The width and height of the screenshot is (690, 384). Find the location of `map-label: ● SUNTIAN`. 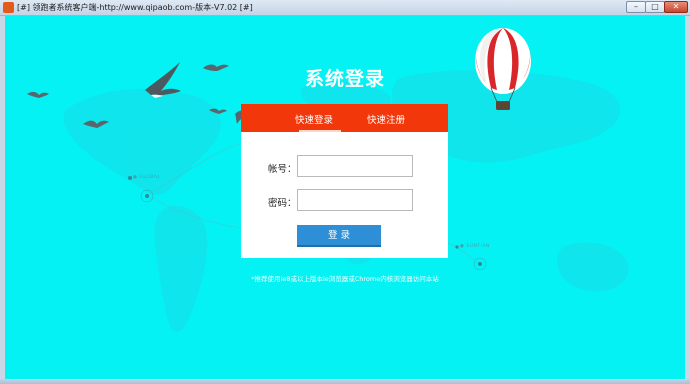

map-label: ● SUNTIAN is located at coordinates (475, 246).